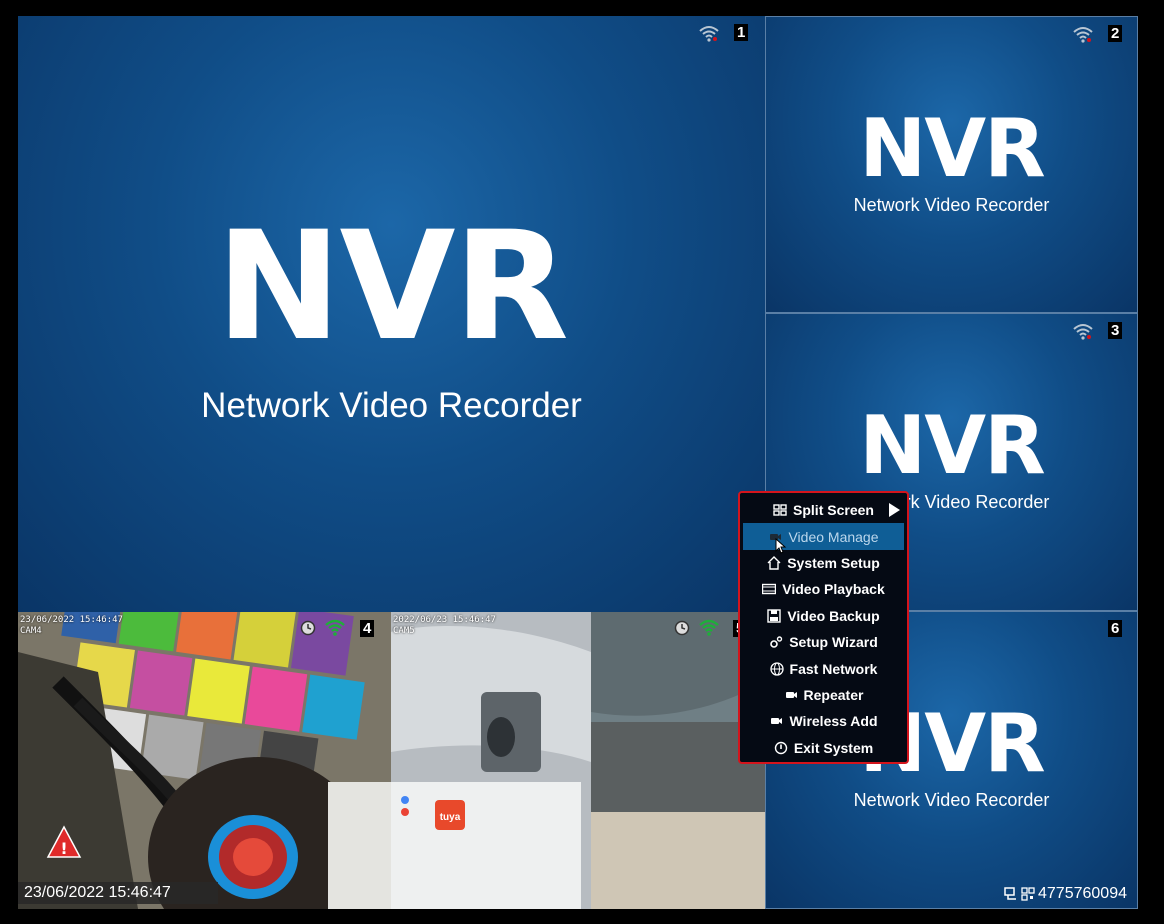 The width and height of the screenshot is (1164, 924). I want to click on floppy-icon, so click(774, 616).